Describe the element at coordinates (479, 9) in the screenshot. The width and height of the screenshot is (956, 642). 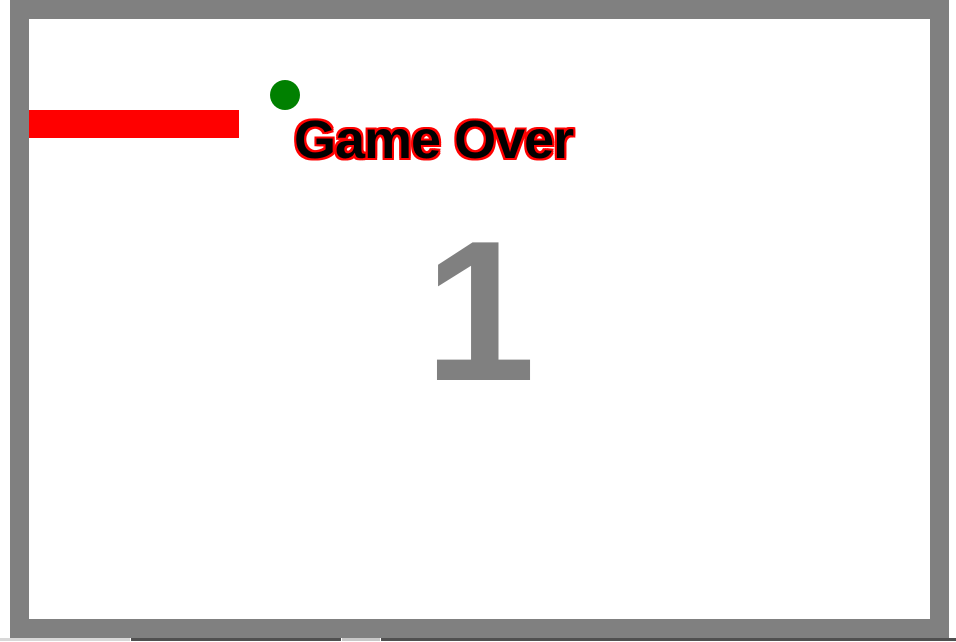
I see `wall-top` at that location.